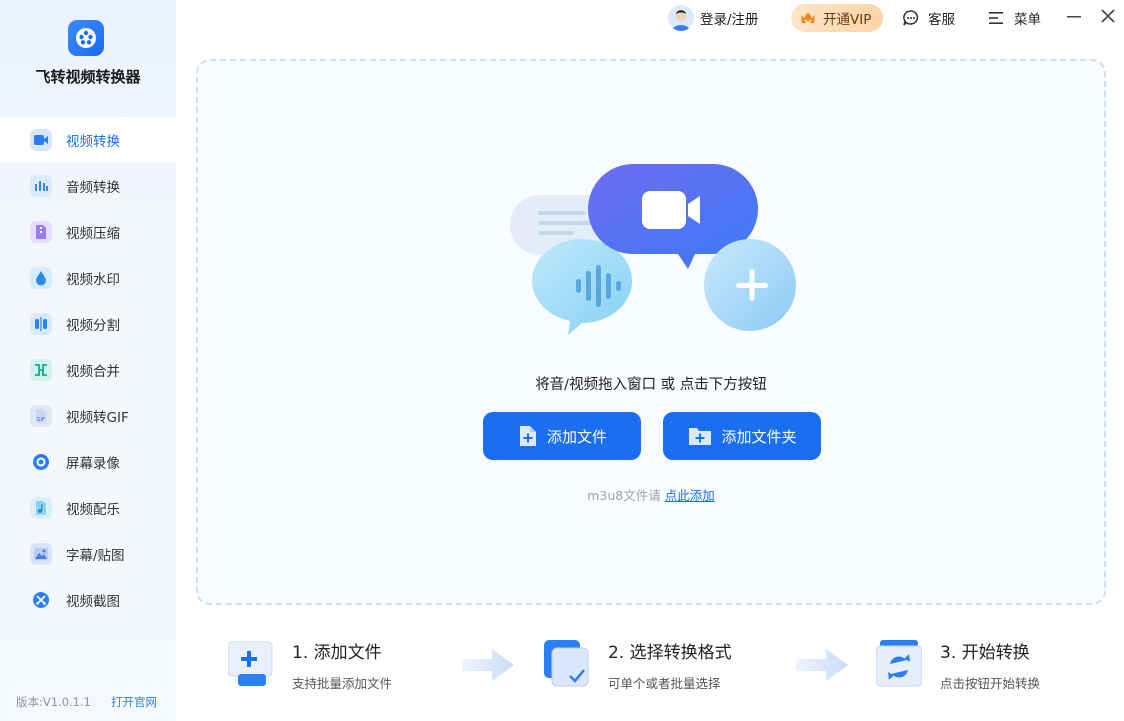 The height and width of the screenshot is (721, 1124). Describe the element at coordinates (527, 436) in the screenshot. I see `add-file-icon` at that location.